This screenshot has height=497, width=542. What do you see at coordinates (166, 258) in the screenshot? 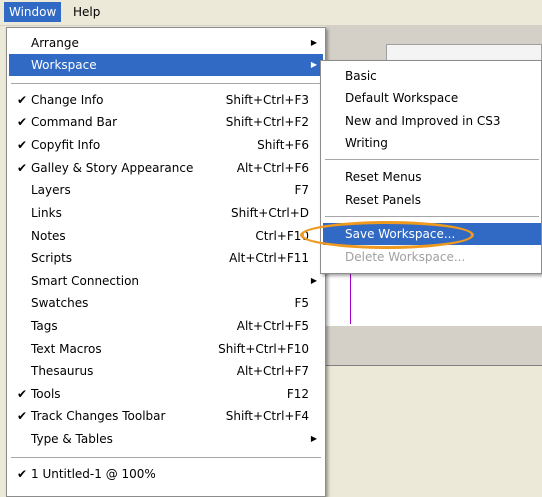
I see `menu-item-scripts: Scripts Alt+Ctrl+F11` at bounding box center [166, 258].